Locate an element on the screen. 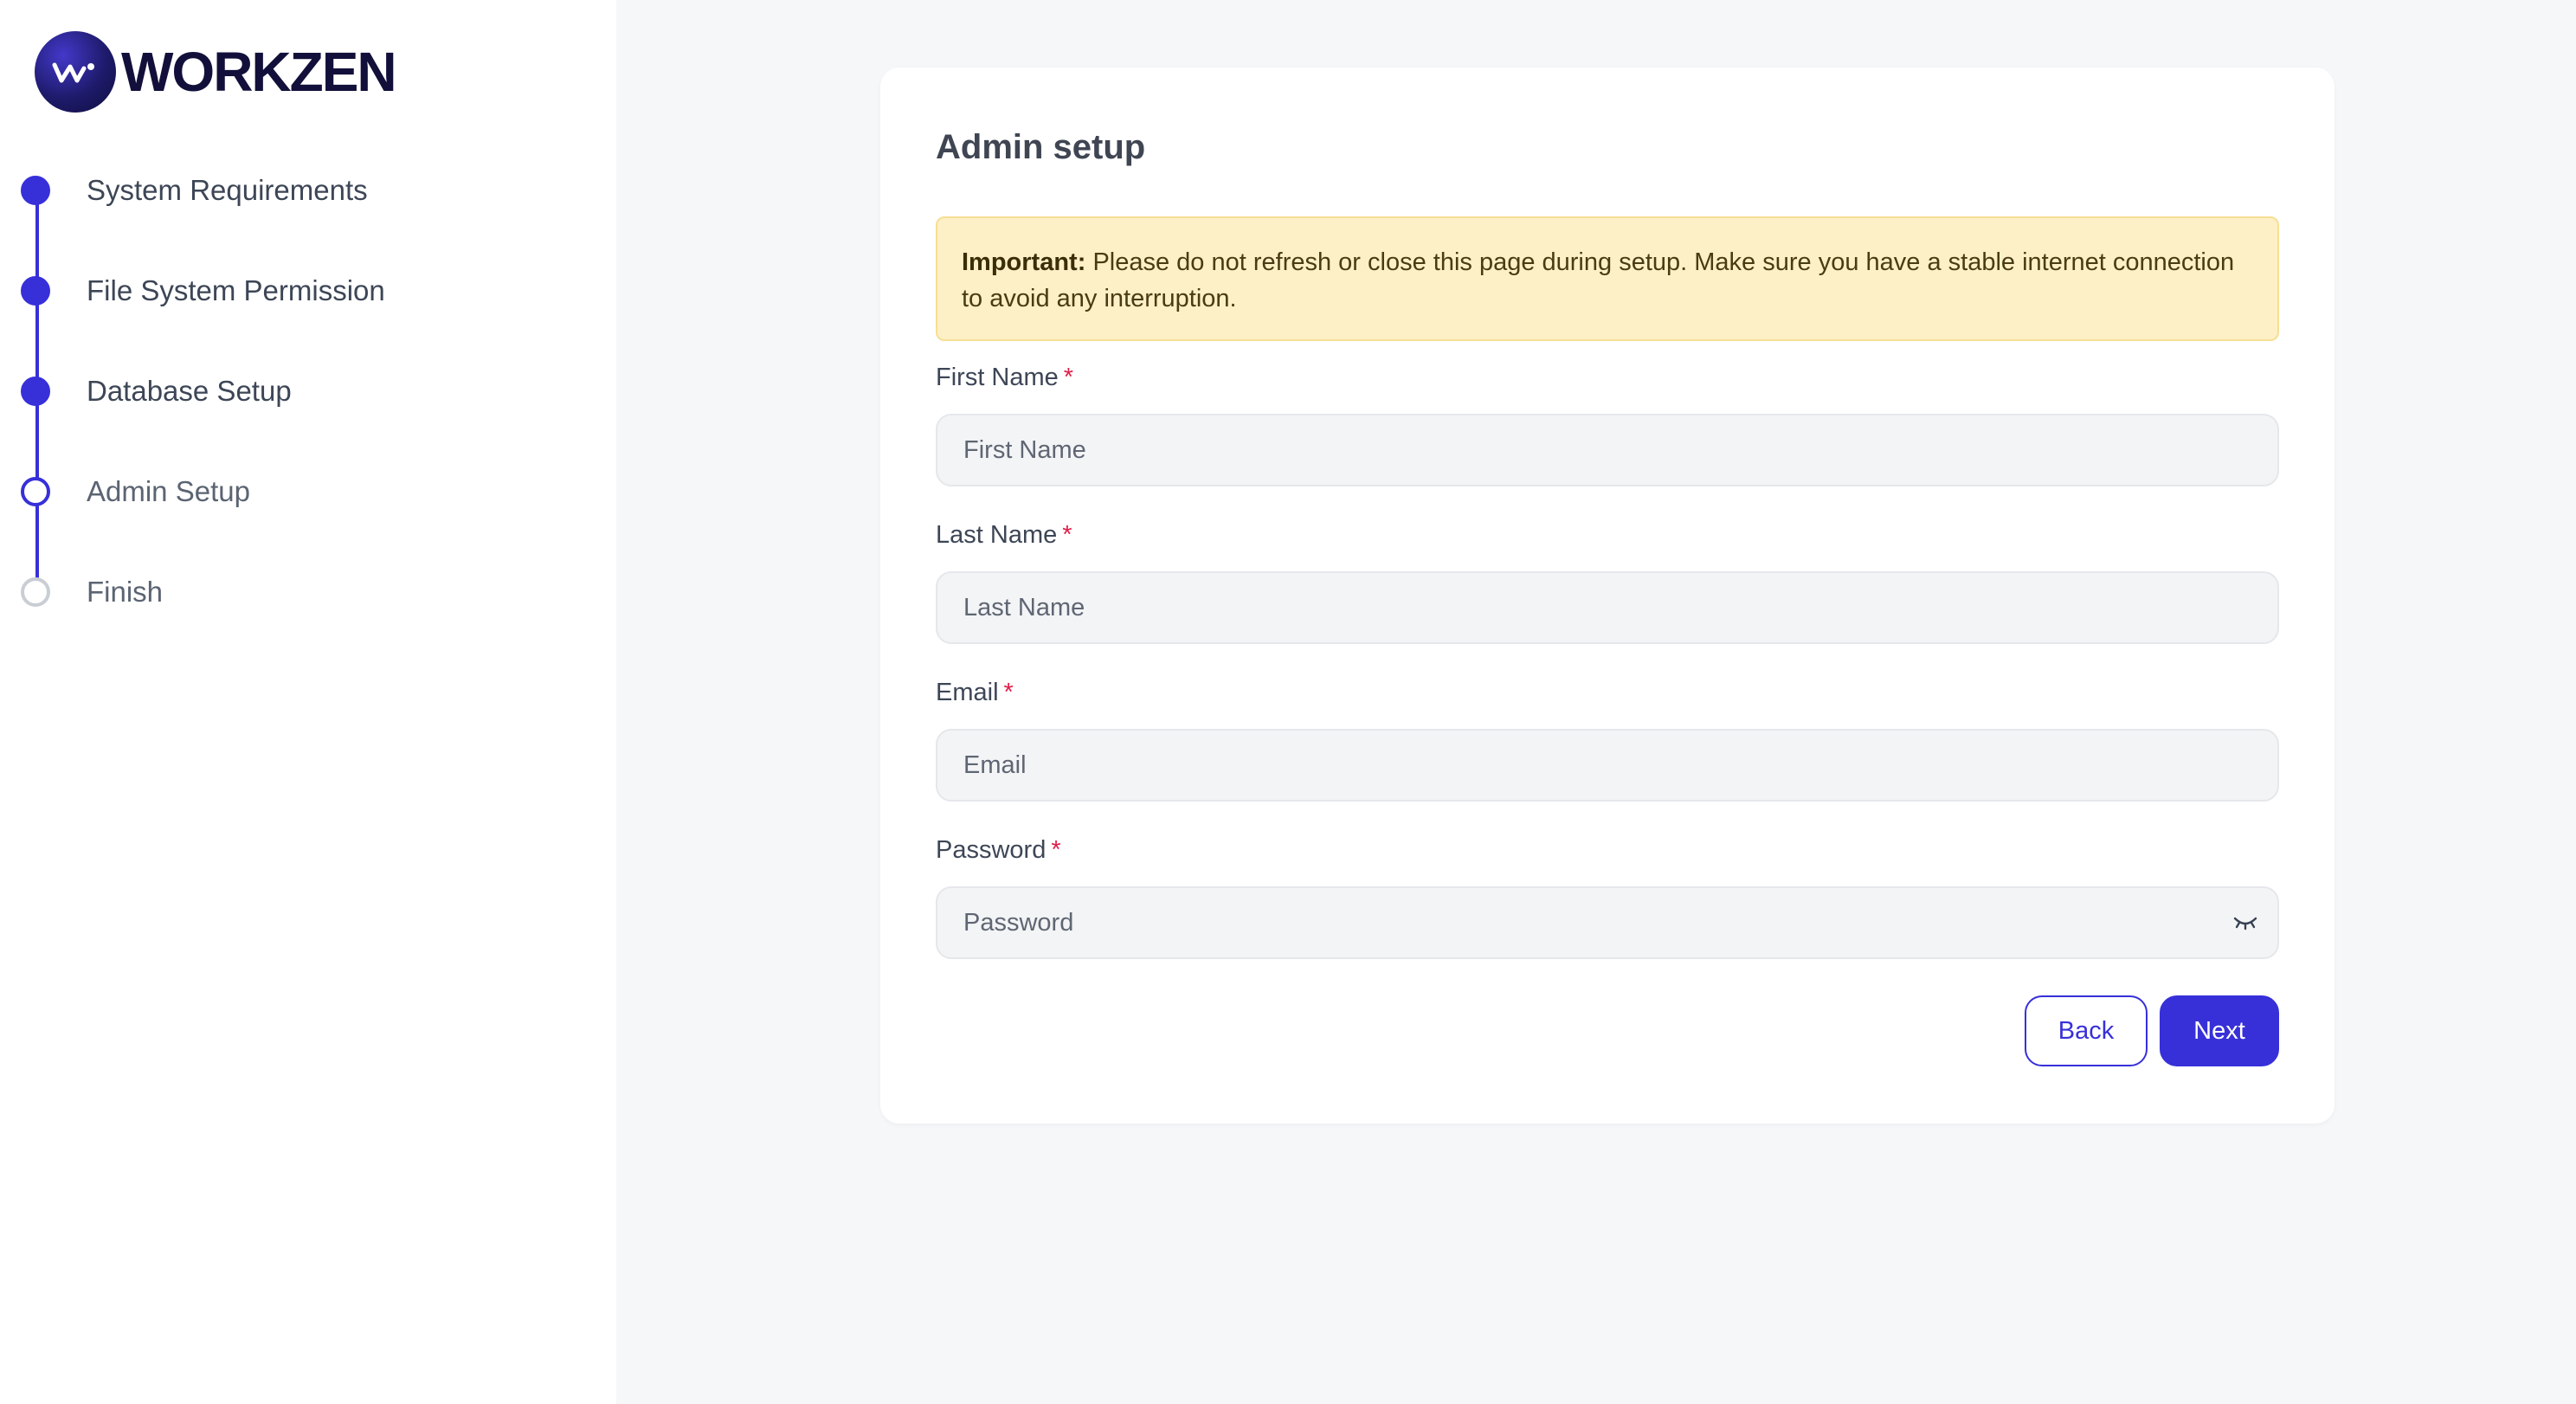 This screenshot has width=2576, height=1404. step-admin-setup: Admin Setup is located at coordinates (306, 492).